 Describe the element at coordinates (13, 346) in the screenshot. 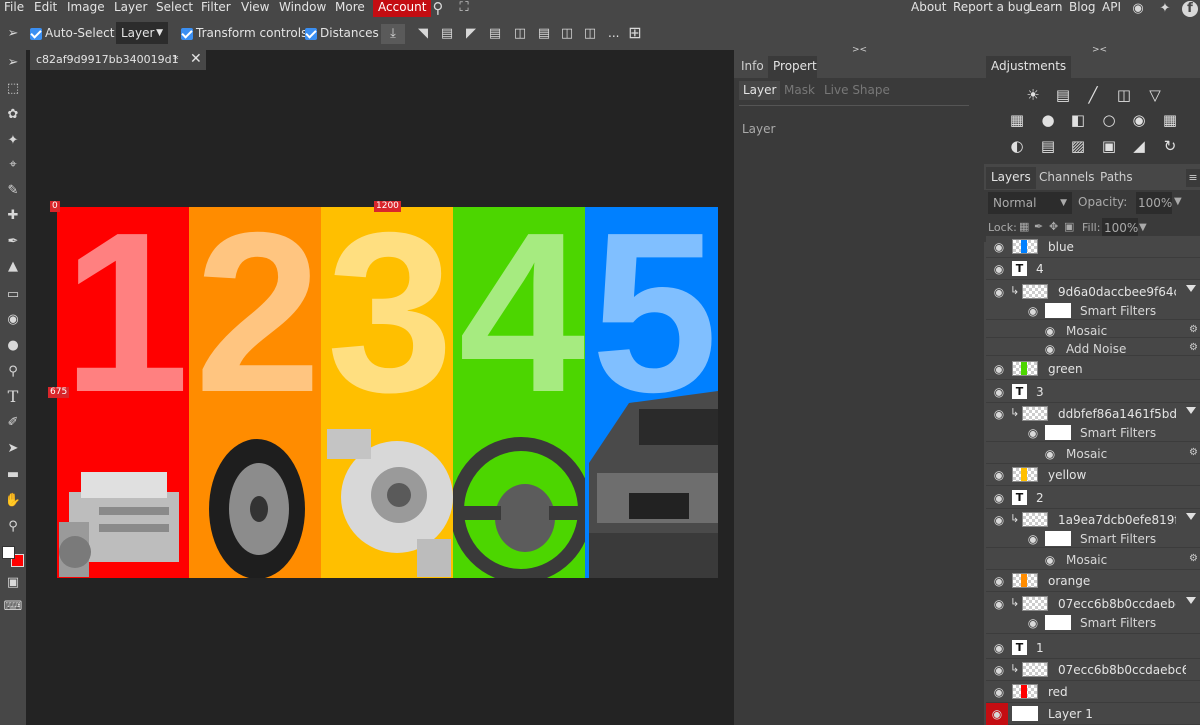

I see `blur-tool-icon: ●` at that location.